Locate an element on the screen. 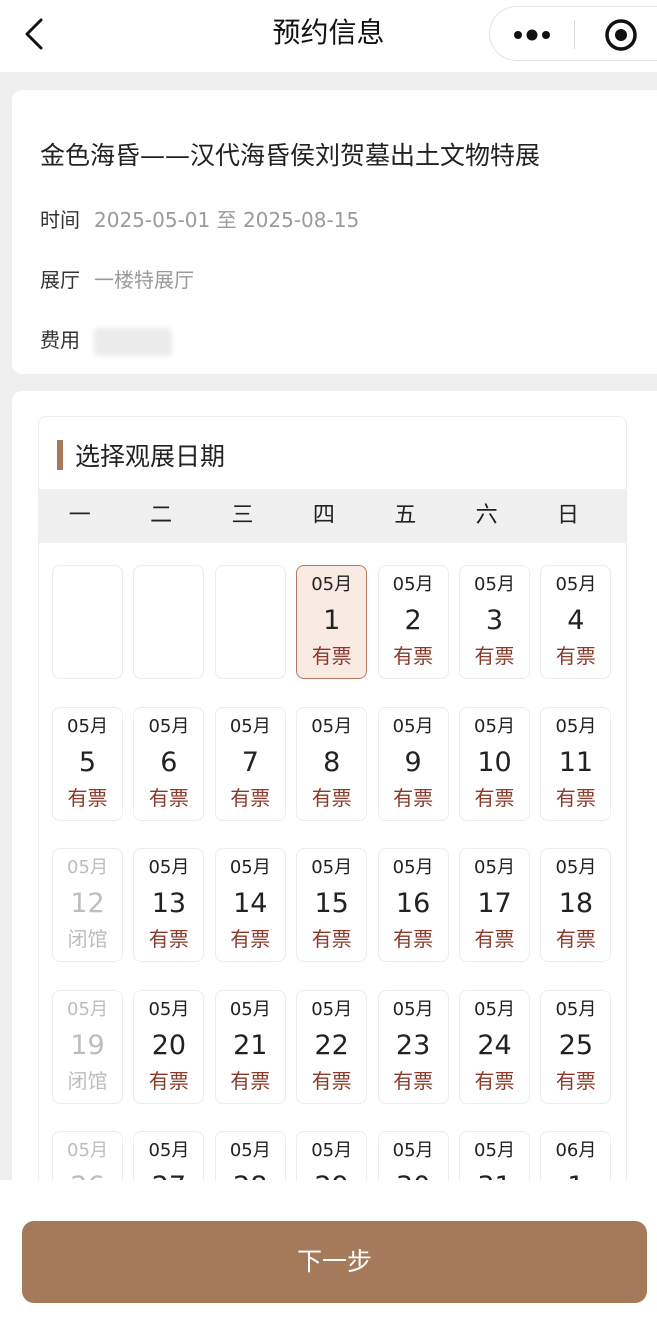 The width and height of the screenshot is (657, 1319). more-dots-icon is located at coordinates (532, 34).